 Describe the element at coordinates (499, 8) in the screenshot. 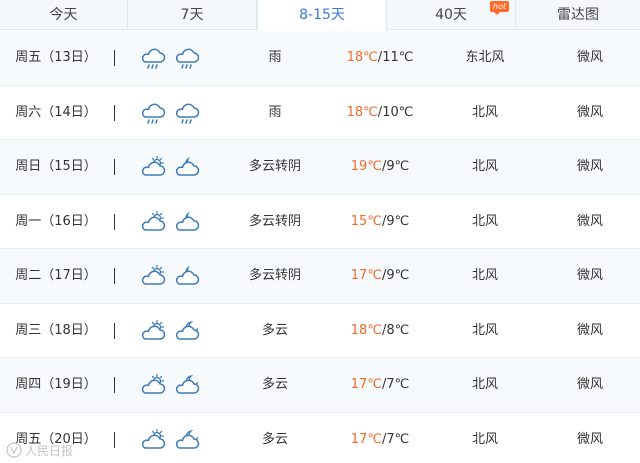

I see `hot-badge: hot` at that location.